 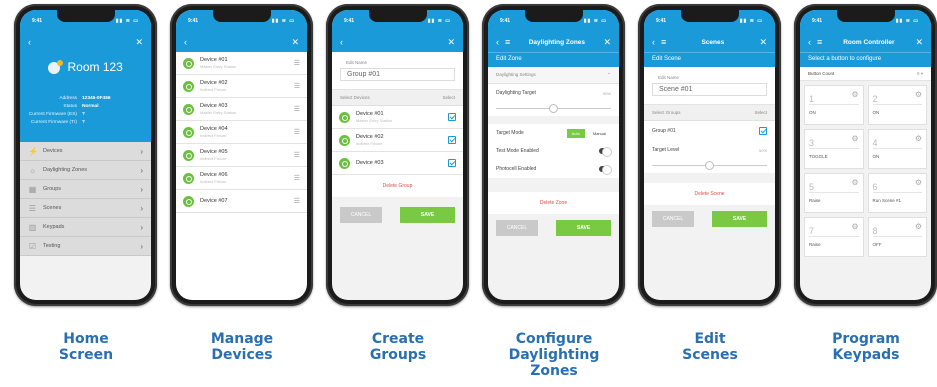 What do you see at coordinates (897, 237) in the screenshot?
I see `keypad-button: 8 ⚙ OFF` at bounding box center [897, 237].